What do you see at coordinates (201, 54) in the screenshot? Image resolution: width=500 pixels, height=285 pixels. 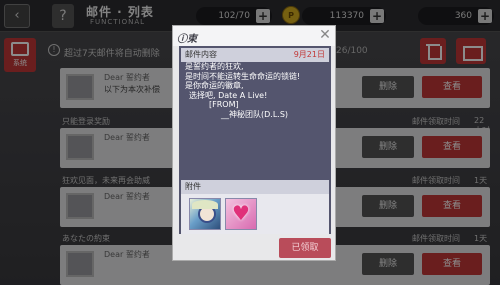 I see `content-header-label: 邮件内容` at bounding box center [201, 54].